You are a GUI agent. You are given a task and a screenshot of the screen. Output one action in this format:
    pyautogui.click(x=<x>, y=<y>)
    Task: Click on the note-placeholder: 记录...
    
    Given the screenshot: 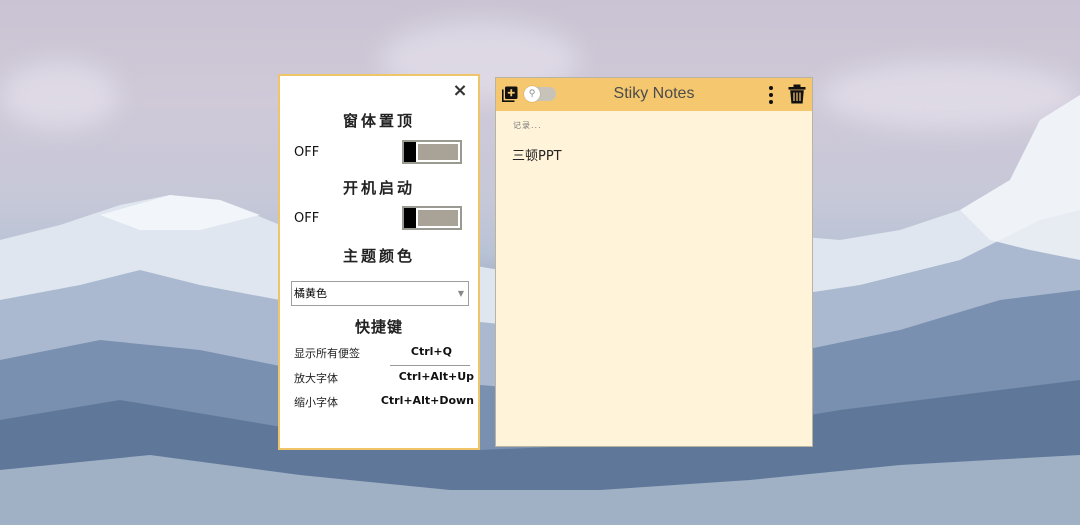 What is the action you would take?
    pyautogui.click(x=527, y=125)
    